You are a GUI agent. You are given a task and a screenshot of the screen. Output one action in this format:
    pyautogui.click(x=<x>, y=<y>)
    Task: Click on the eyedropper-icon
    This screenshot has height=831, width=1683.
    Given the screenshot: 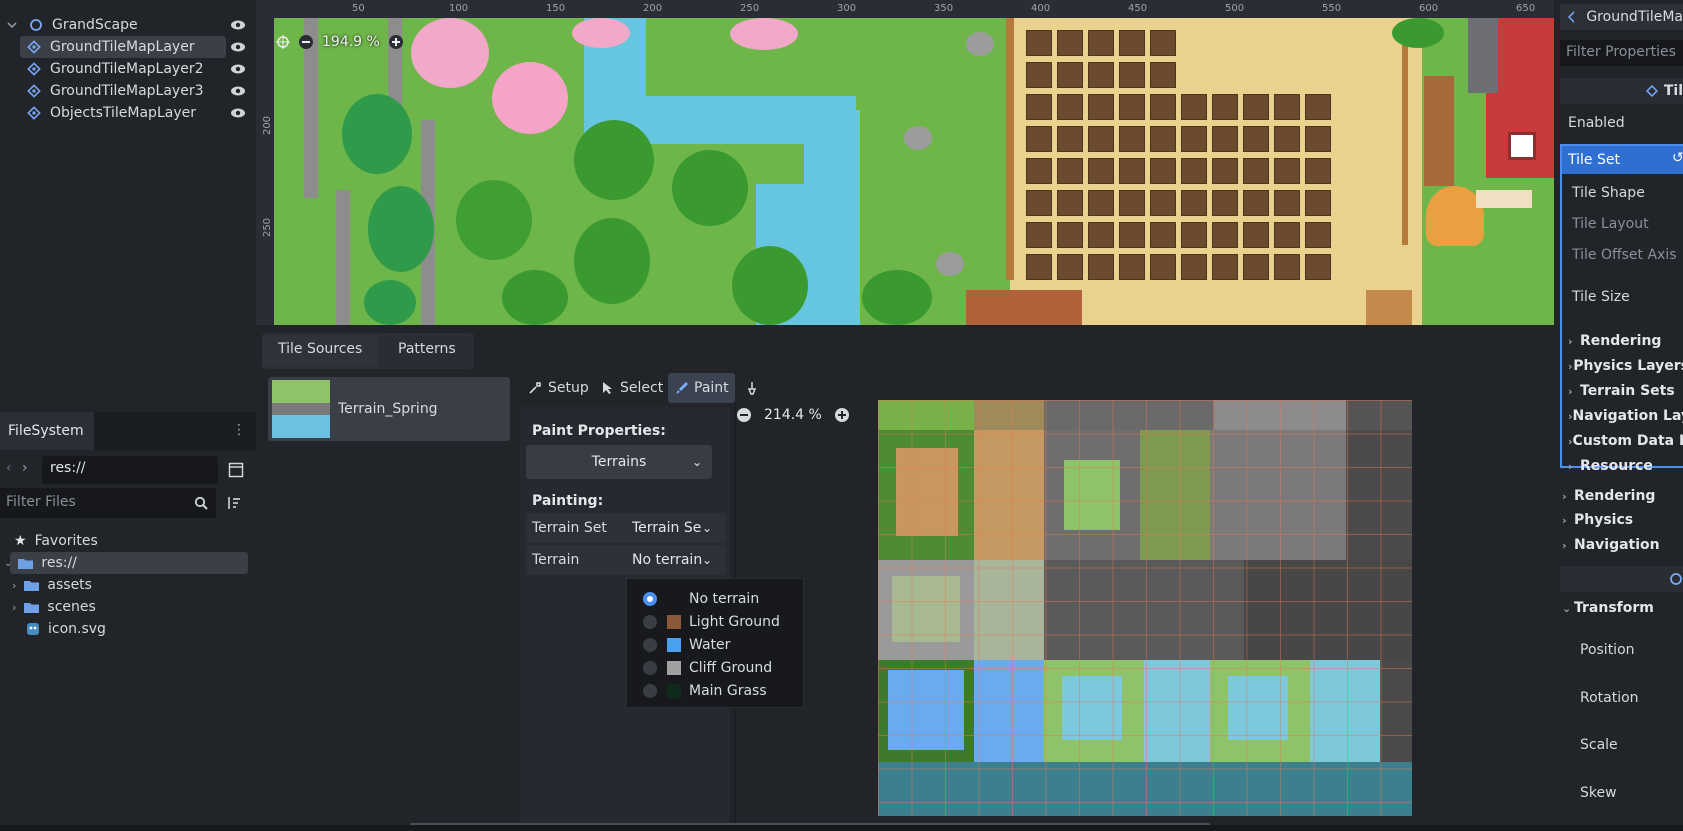 What is the action you would take?
    pyautogui.click(x=752, y=388)
    